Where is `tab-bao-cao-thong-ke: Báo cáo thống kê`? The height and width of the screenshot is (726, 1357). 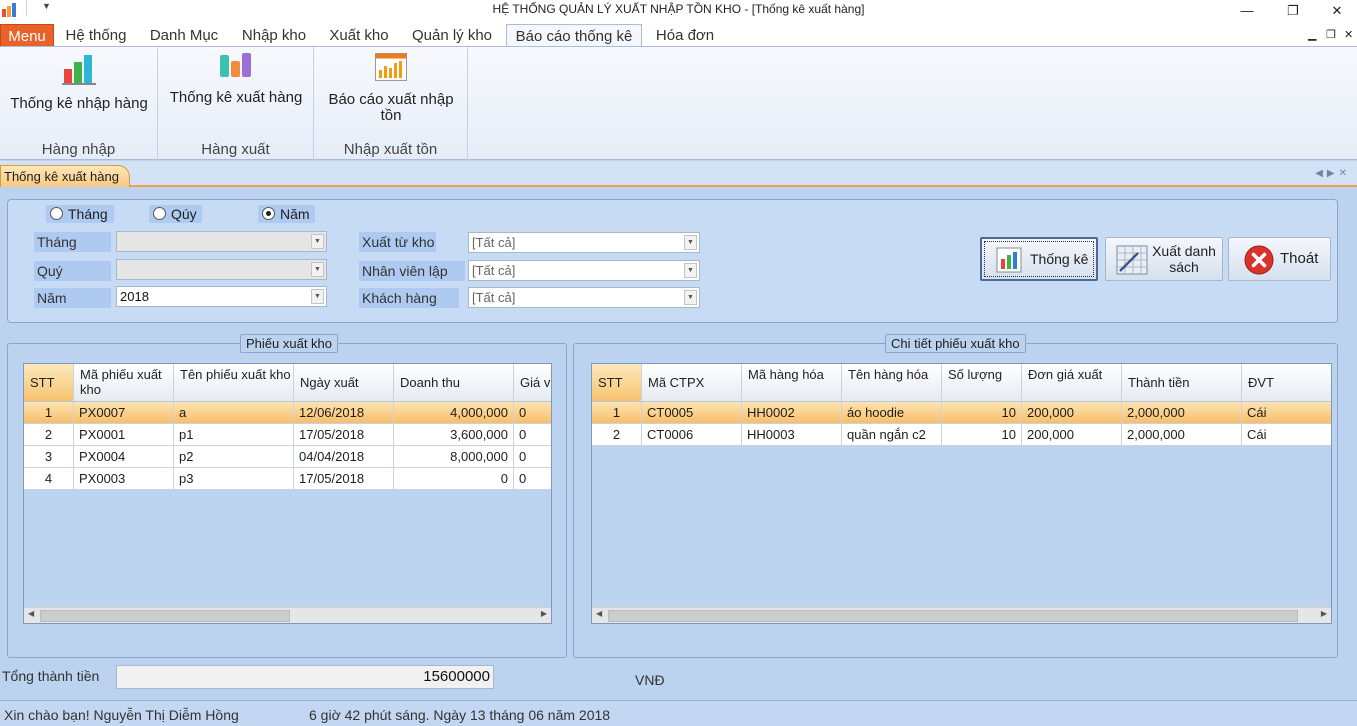
tab-bao-cao-thong-ke: Báo cáo thống kê is located at coordinates (574, 35).